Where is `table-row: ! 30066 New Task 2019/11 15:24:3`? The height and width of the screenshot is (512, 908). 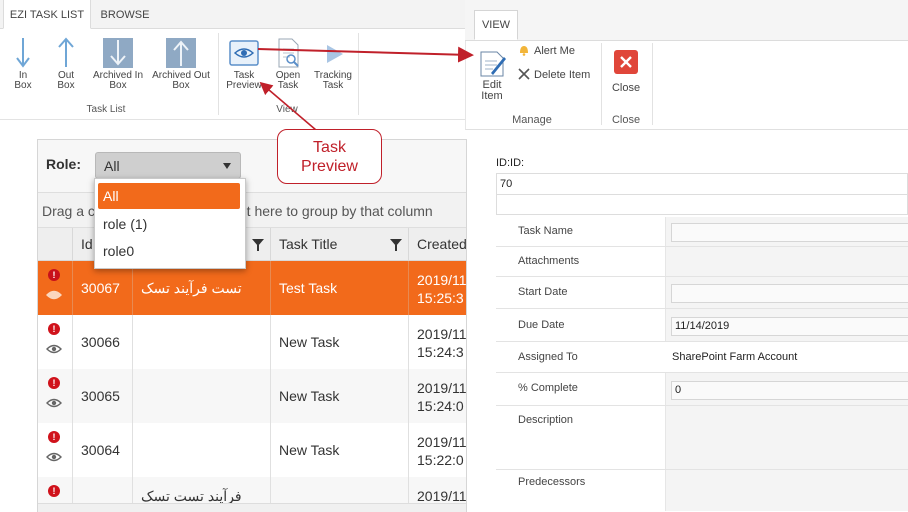 table-row: ! 30066 New Task 2019/11 15:24:3 is located at coordinates (252, 342).